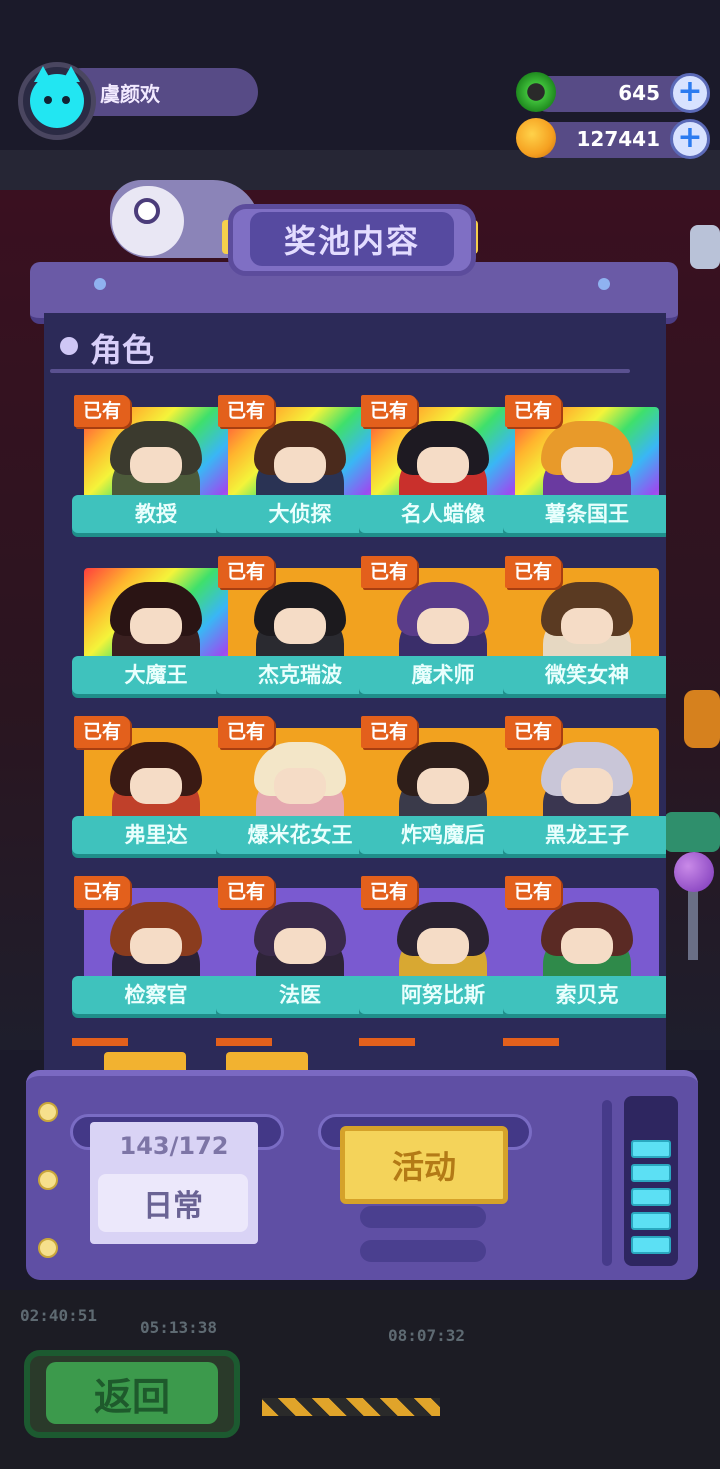  What do you see at coordinates (690, 139) in the screenshot?
I see `add-coins-button: +` at bounding box center [690, 139].